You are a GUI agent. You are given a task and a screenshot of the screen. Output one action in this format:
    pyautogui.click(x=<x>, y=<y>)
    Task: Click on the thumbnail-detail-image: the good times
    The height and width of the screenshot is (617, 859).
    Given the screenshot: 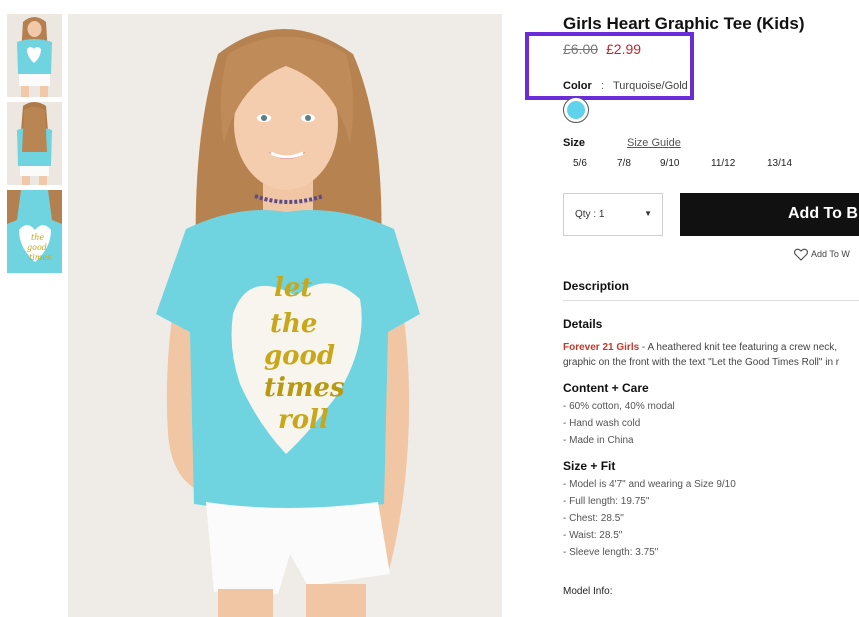 What is the action you would take?
    pyautogui.click(x=34, y=231)
    